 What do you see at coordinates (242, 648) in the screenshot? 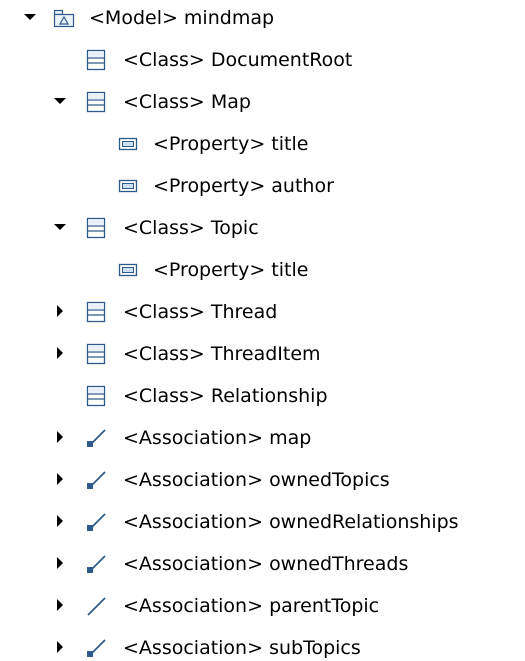
I see `tree-node-label: <Association> subTopics` at bounding box center [242, 648].